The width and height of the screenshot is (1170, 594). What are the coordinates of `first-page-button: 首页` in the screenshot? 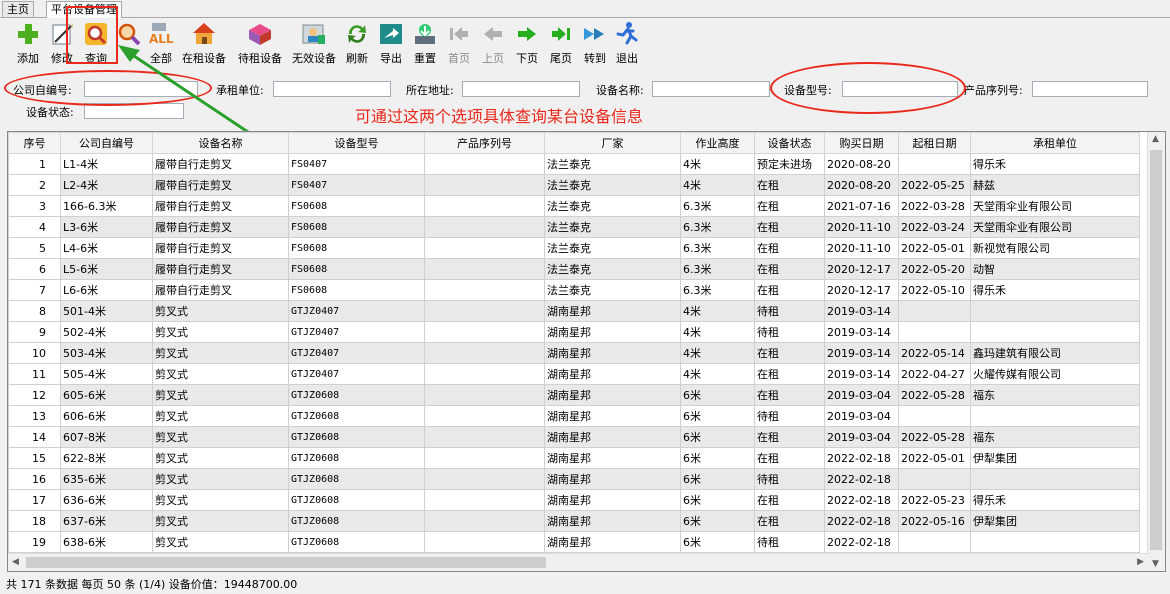 It's located at (459, 42).